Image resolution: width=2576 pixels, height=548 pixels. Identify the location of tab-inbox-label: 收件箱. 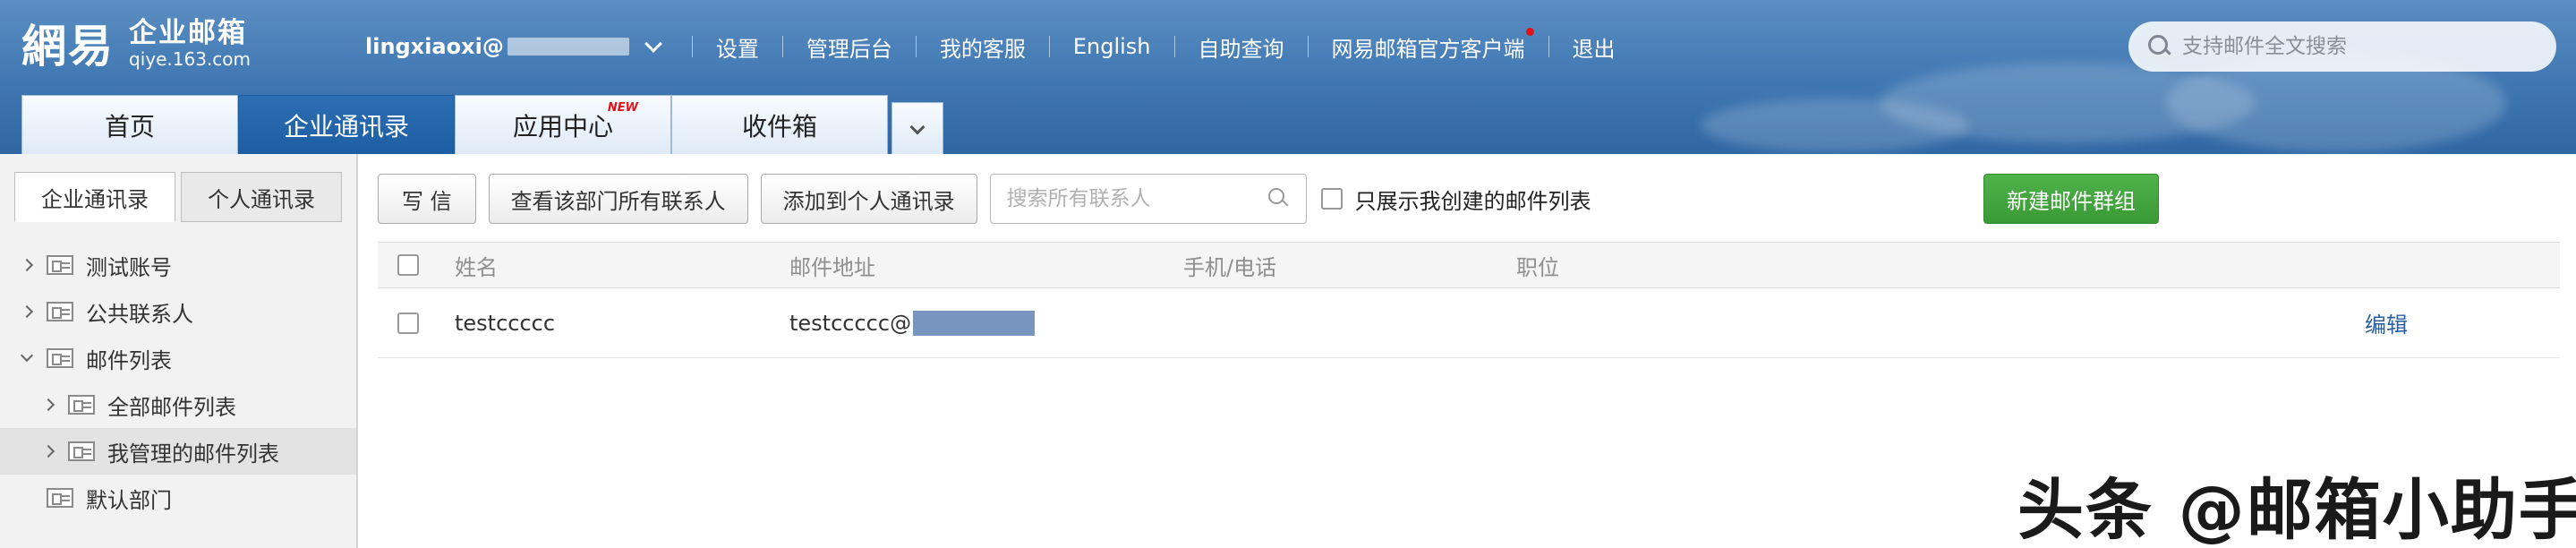
(779, 126).